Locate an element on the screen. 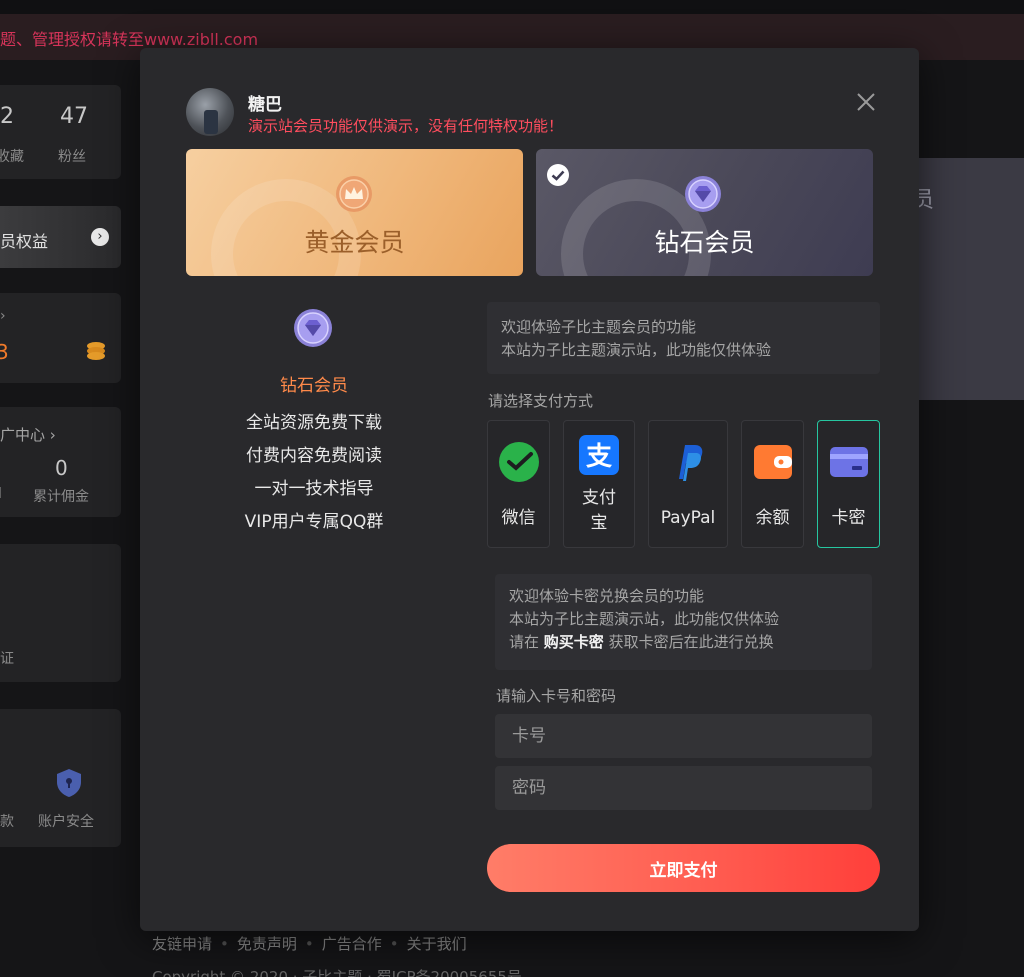 The image size is (1024, 977). buy-card-link: 购买卡密 is located at coordinates (574, 642).